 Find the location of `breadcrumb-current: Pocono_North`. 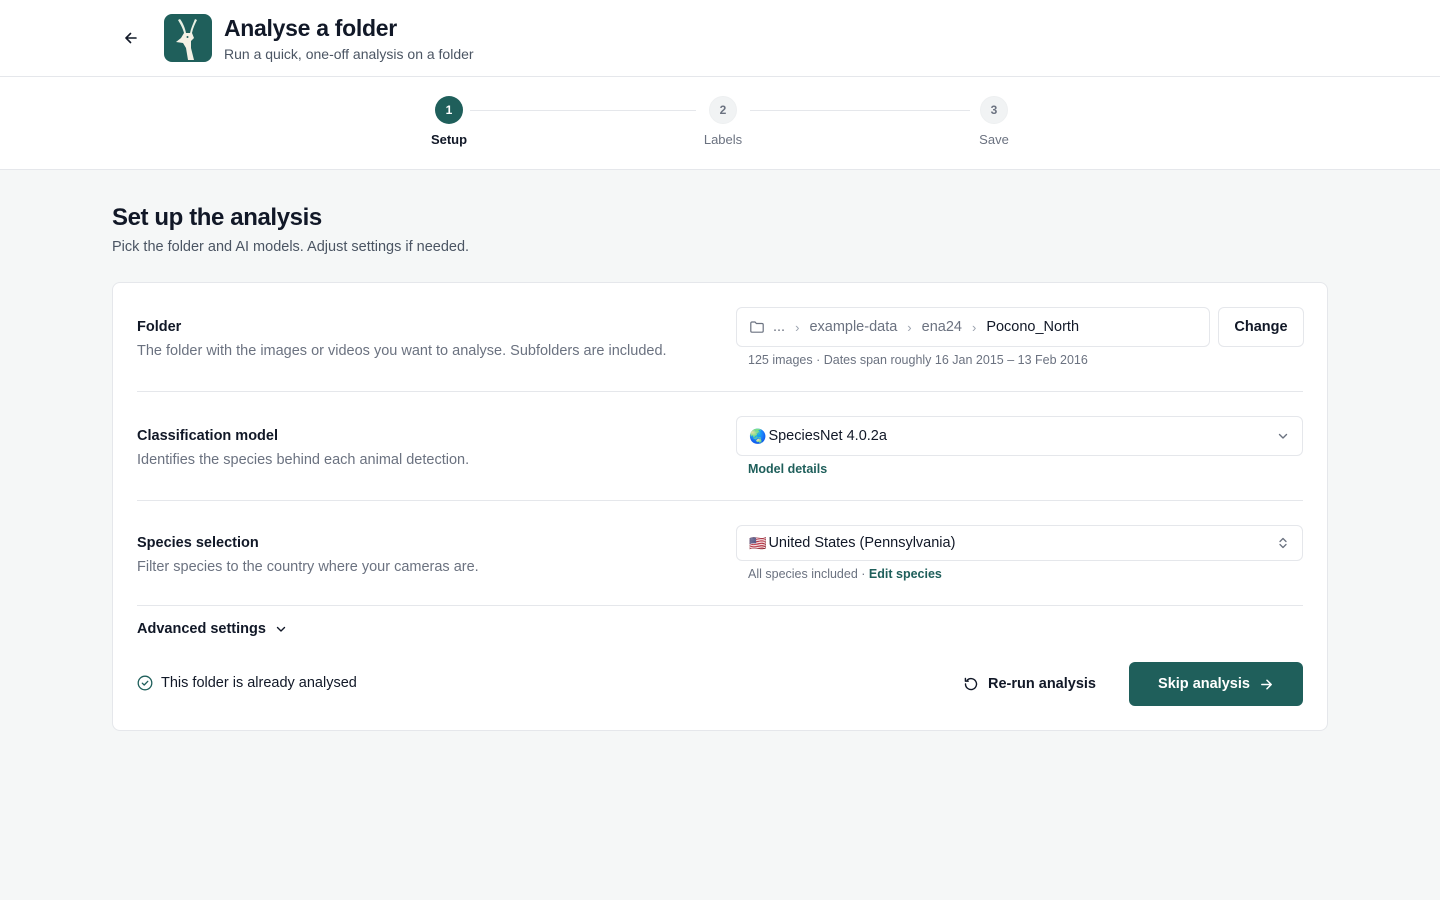

breadcrumb-current: Pocono_North is located at coordinates (1033, 327).